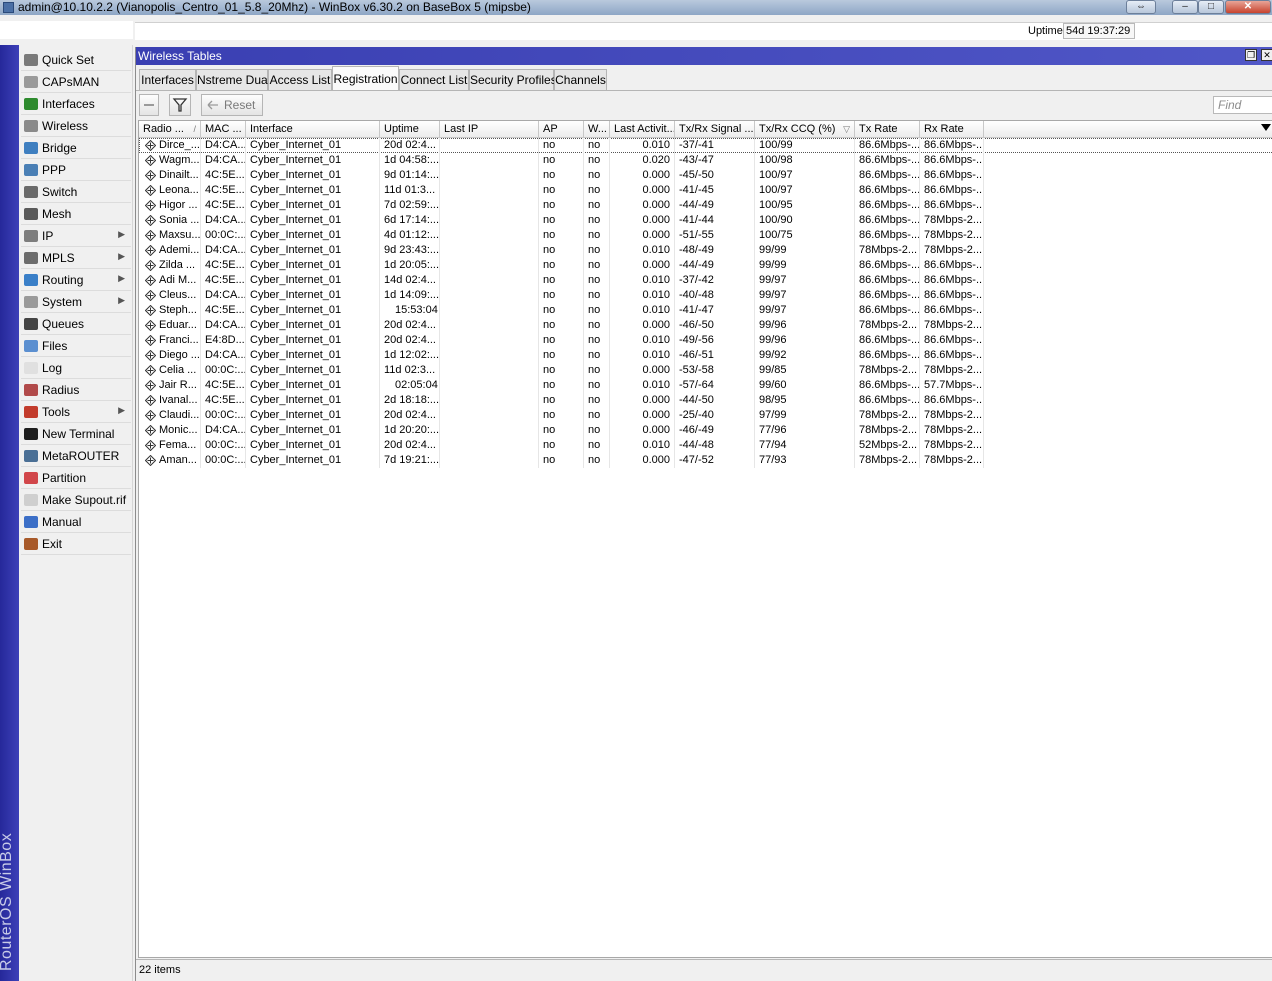 The image size is (1272, 981). What do you see at coordinates (489, 340) in the screenshot?
I see `table-cell` at bounding box center [489, 340].